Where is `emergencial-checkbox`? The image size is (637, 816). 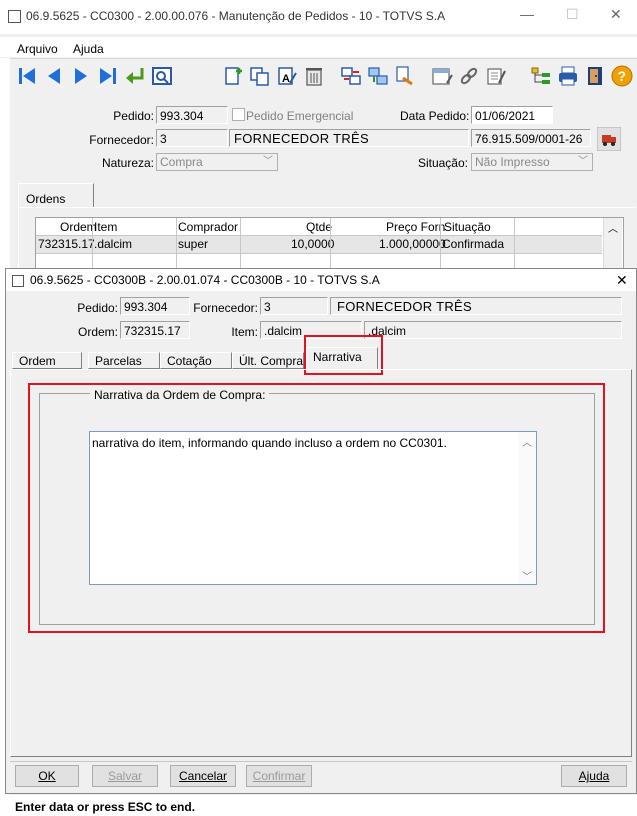
emergencial-checkbox is located at coordinates (238, 114).